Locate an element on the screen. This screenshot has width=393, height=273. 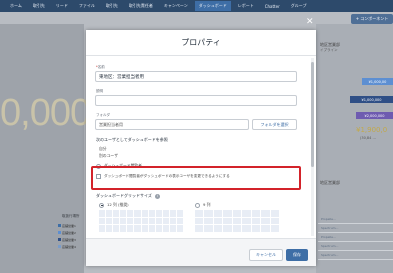
close-icon: ✕ is located at coordinates (310, 22).